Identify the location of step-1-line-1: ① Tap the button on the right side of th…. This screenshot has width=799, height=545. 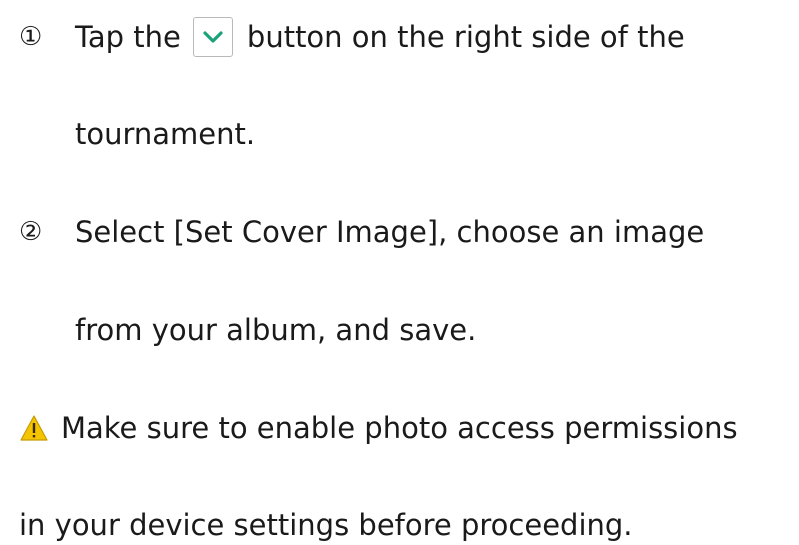
(352, 37).